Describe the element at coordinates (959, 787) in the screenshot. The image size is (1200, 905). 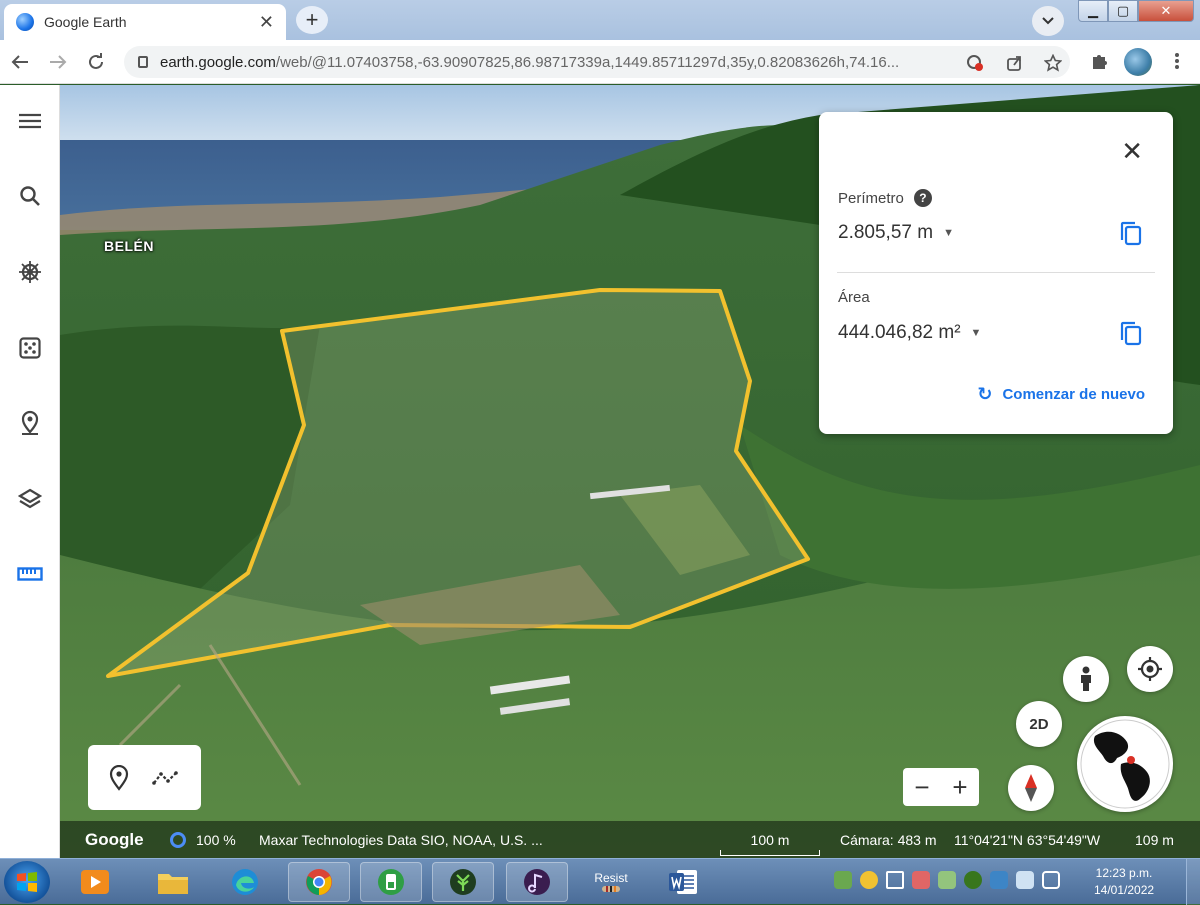
I see `zoom-in-button: +` at that location.